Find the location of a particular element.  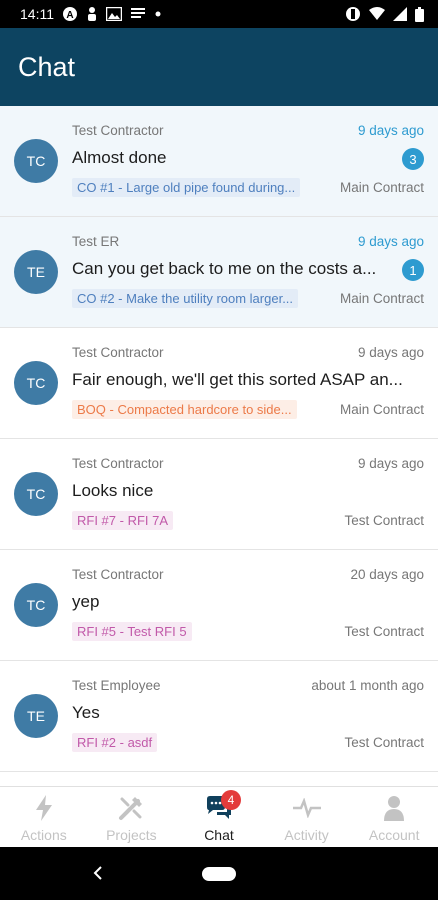

timestamp: about 1 month ago is located at coordinates (367, 685).